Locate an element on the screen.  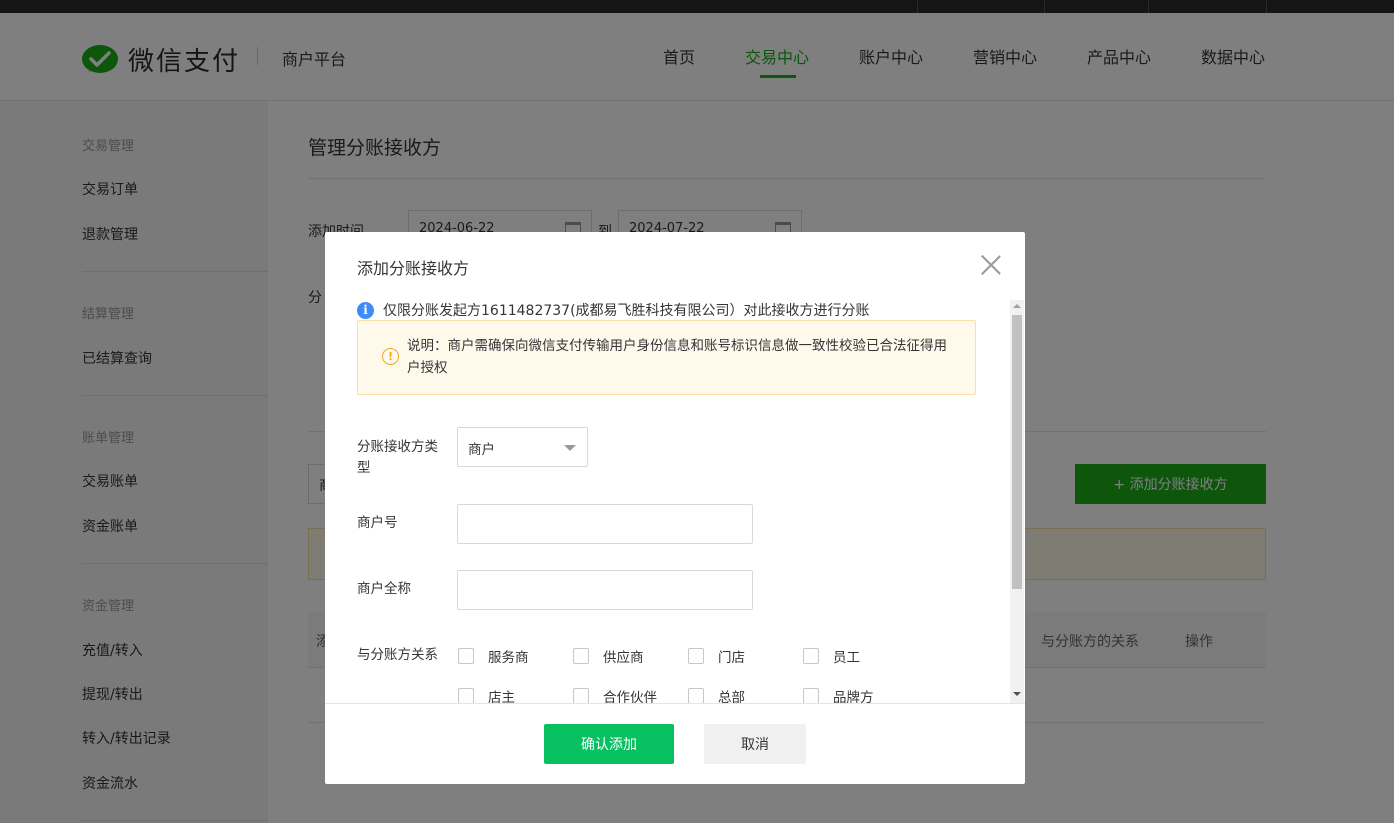
receiver-type-select: 商户 is located at coordinates (522, 447).